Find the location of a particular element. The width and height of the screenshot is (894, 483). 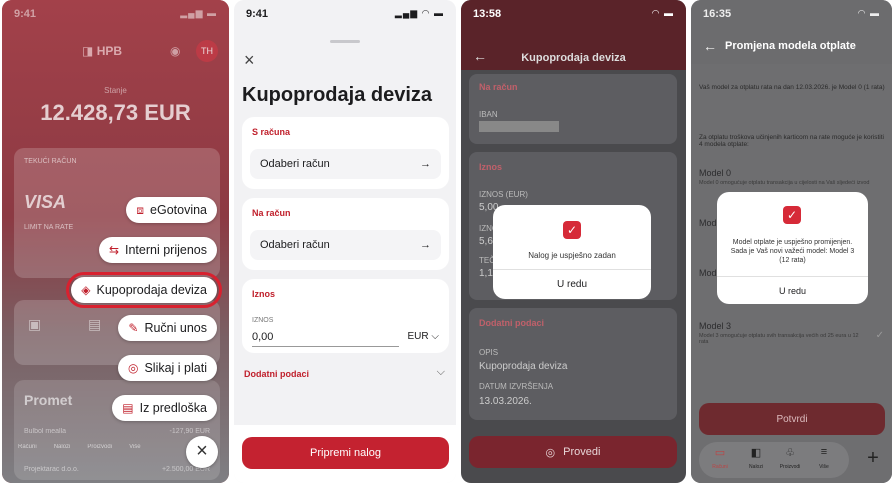

date-label: DATUM IZVRŠENJA is located at coordinates (516, 386).